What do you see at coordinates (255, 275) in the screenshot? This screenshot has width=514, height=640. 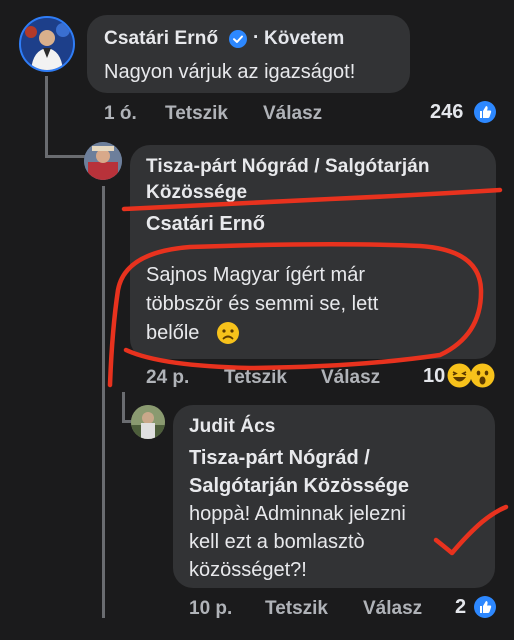 I see `comment-text-line: Sajnos Magyar ígért már` at bounding box center [255, 275].